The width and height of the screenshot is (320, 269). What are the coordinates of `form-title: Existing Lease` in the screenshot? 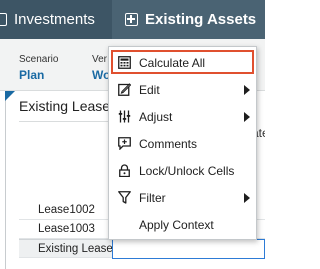 It's located at (65, 106).